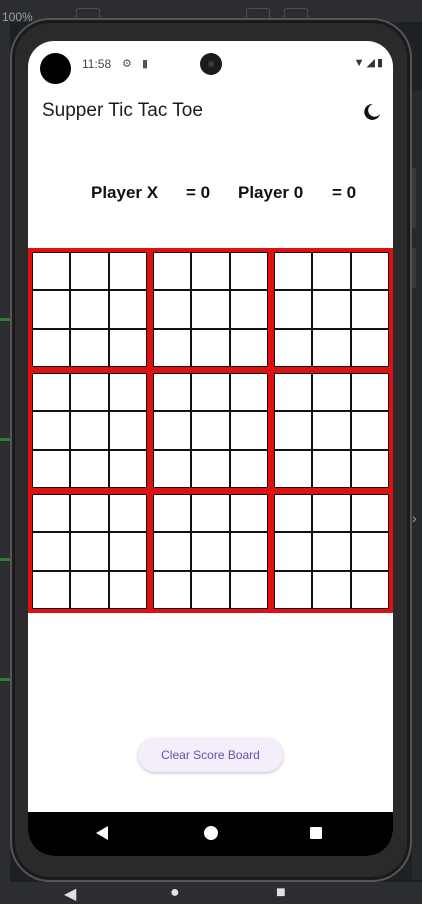  I want to click on player-x-score: = 0, so click(198, 192).